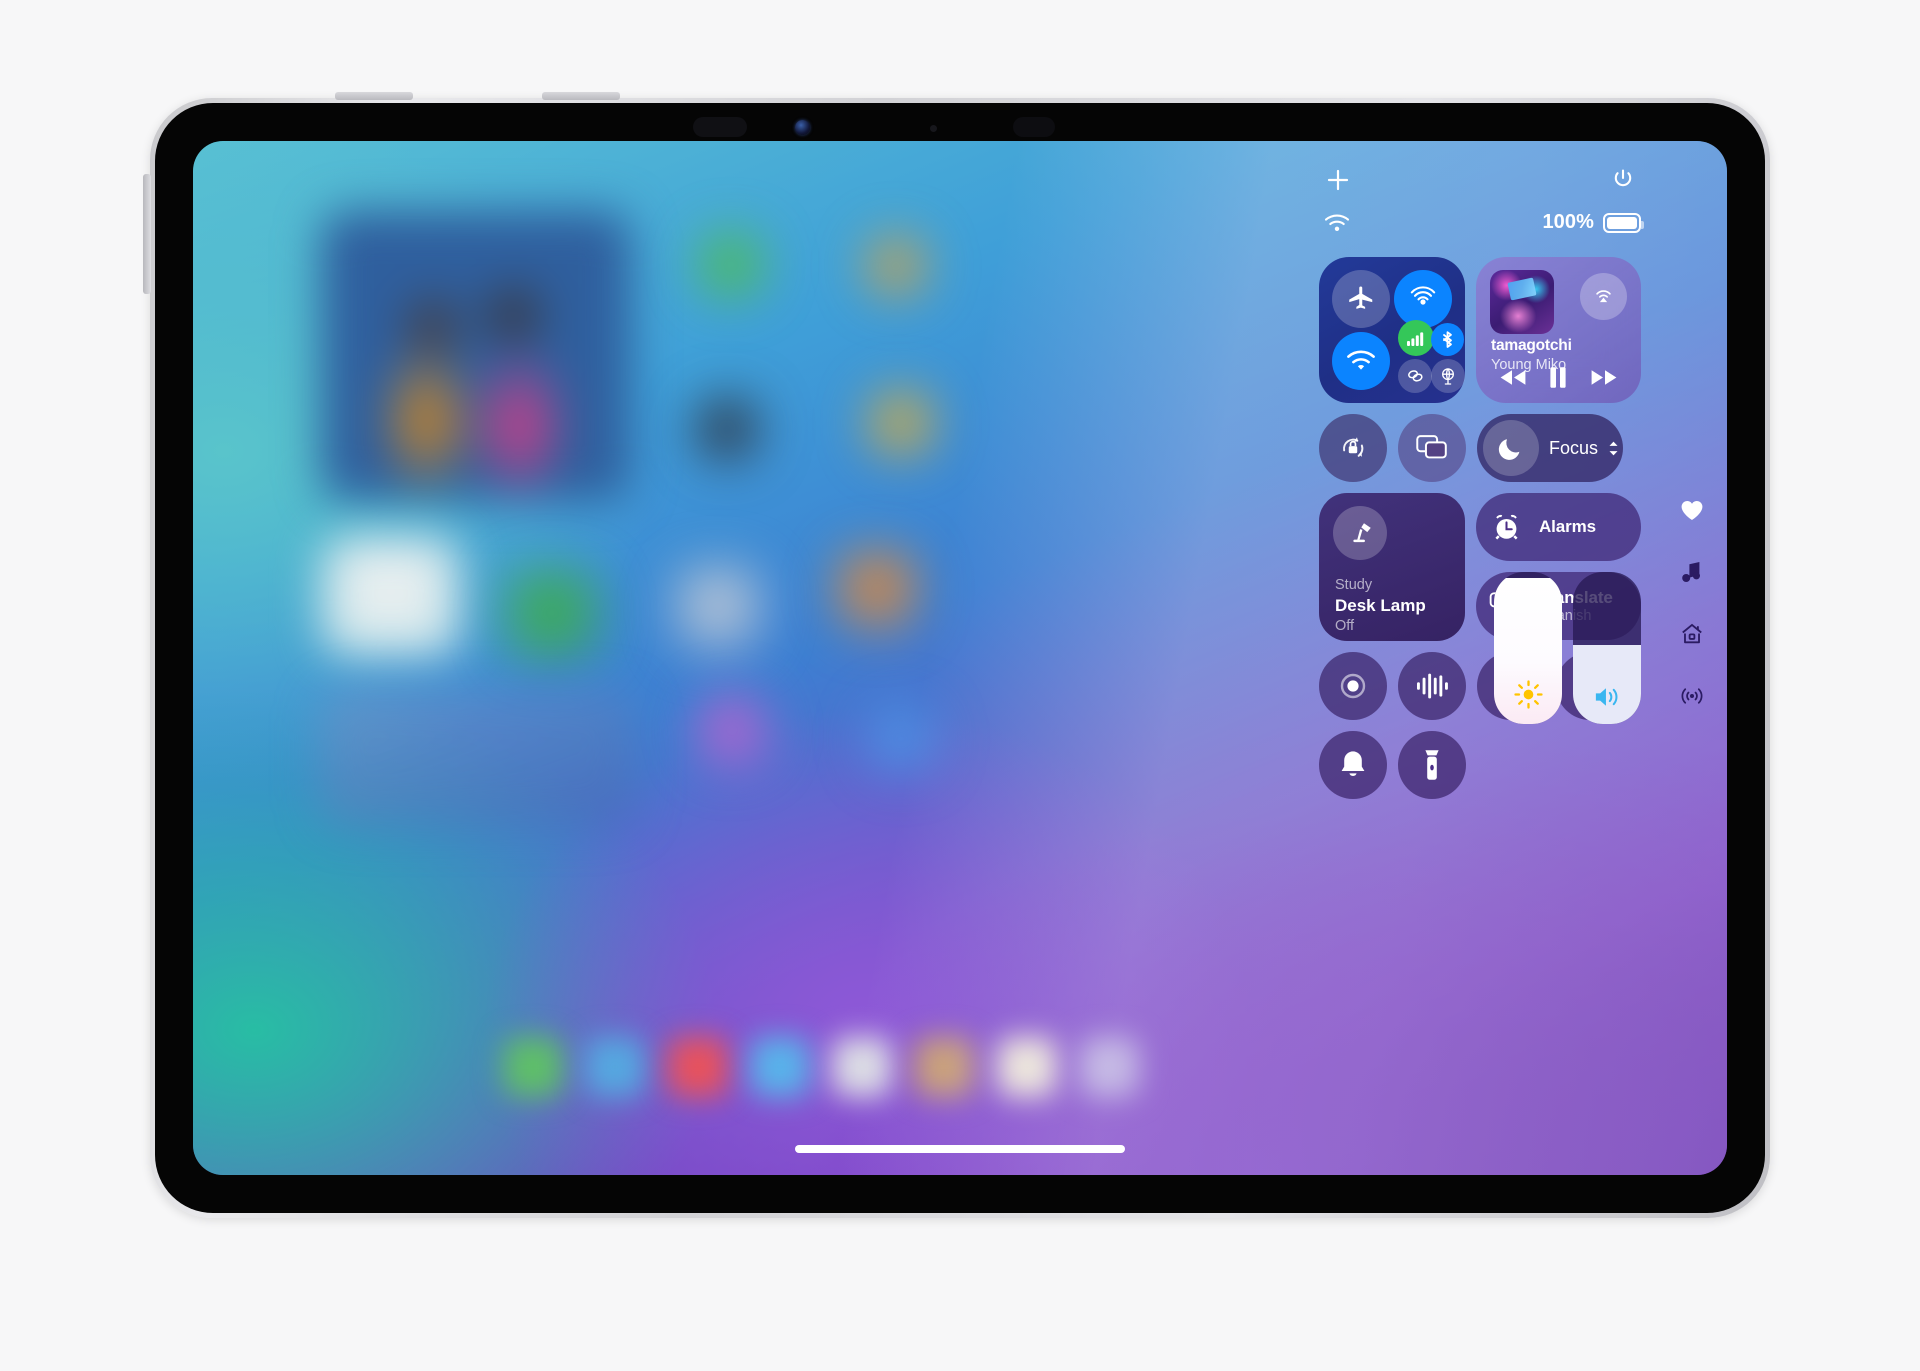 The image size is (1920, 1371). I want to click on sliders-group, so click(1567, 648).